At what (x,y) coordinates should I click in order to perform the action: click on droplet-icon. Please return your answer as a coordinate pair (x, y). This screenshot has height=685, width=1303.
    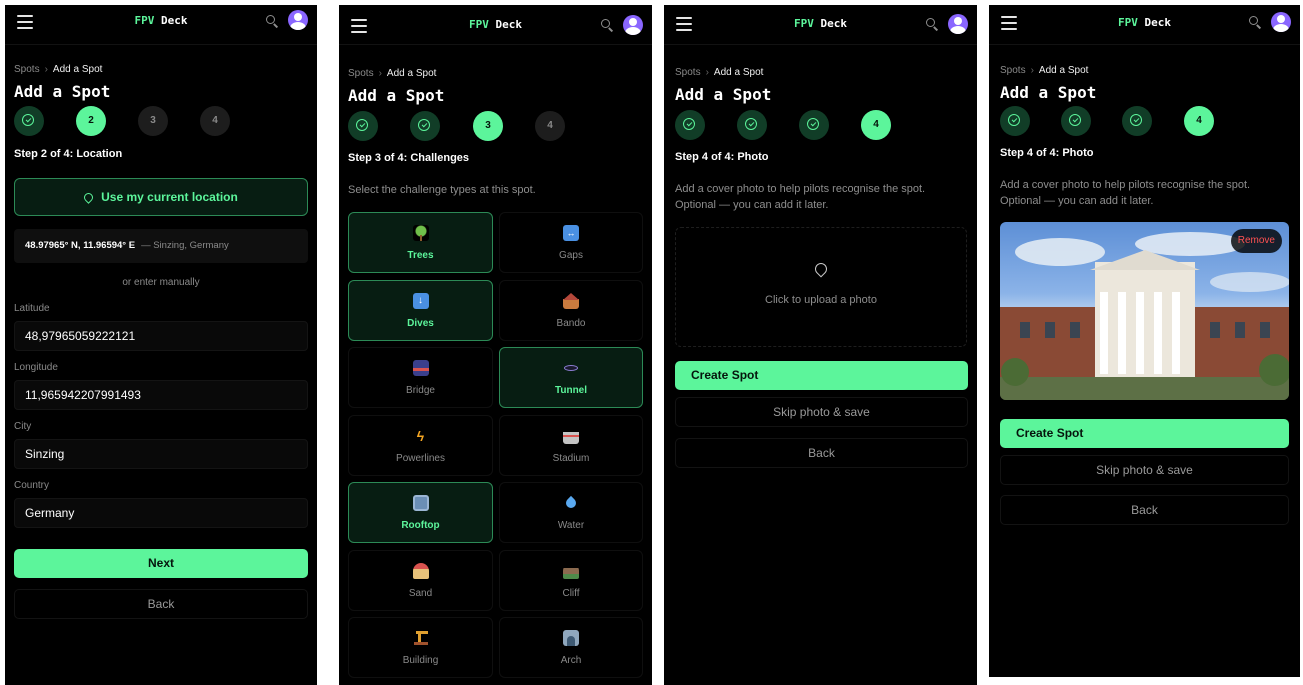
    Looking at the image, I should click on (571, 503).